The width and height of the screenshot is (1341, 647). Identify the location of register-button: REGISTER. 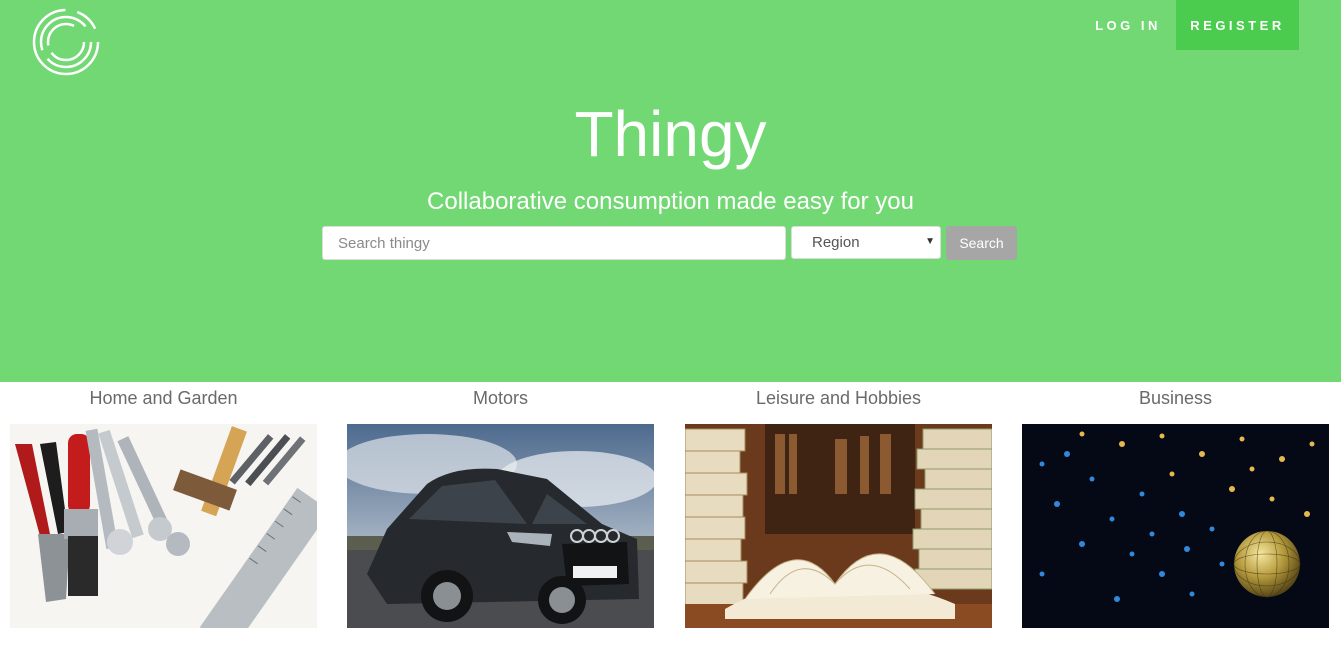
(1237, 25).